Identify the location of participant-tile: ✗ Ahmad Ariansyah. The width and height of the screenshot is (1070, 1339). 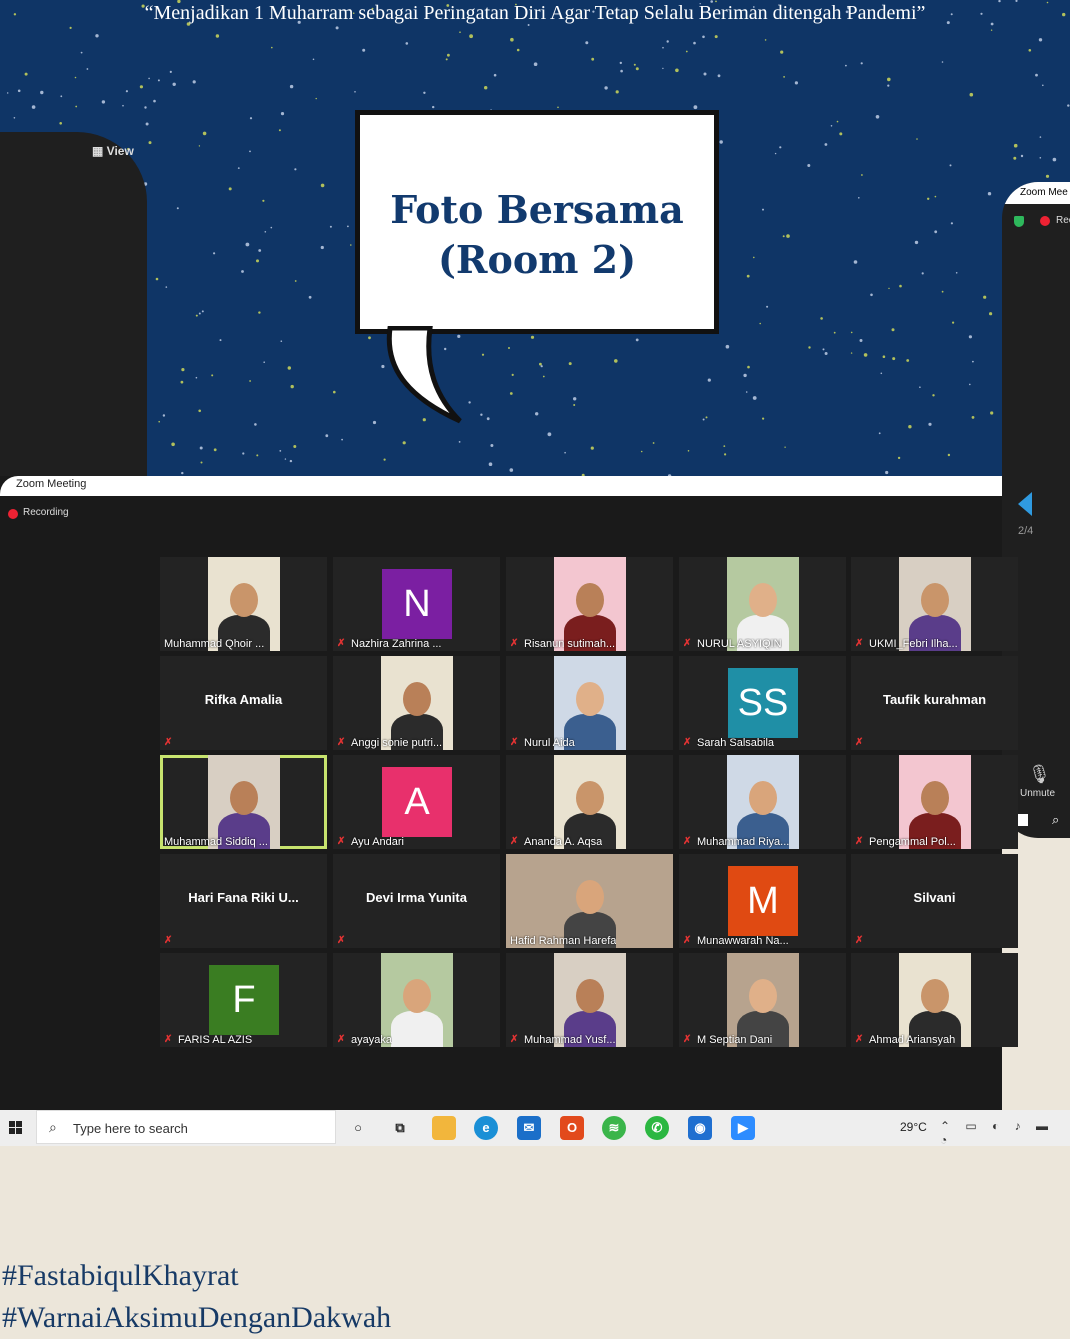
(934, 1000).